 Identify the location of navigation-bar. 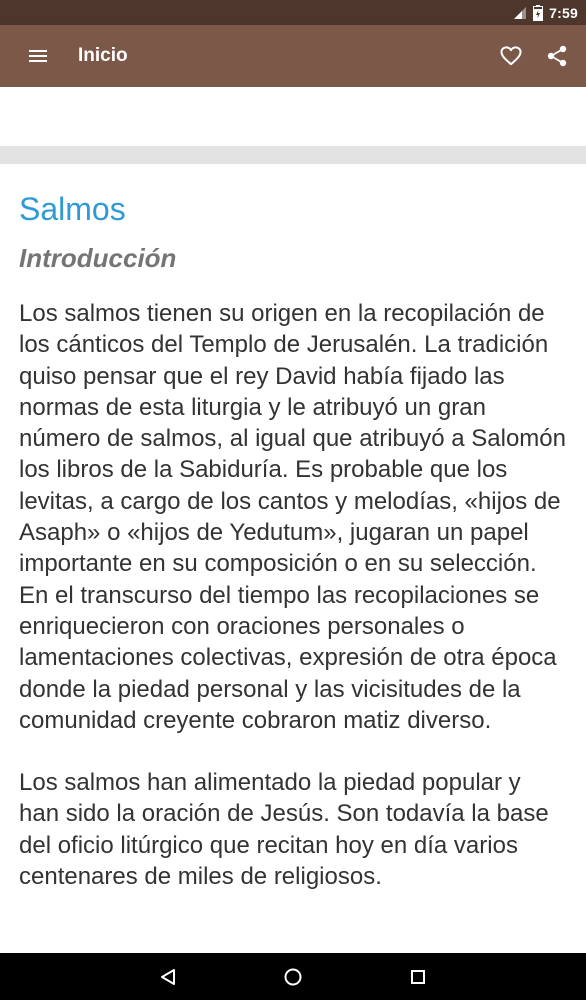
(293, 976).